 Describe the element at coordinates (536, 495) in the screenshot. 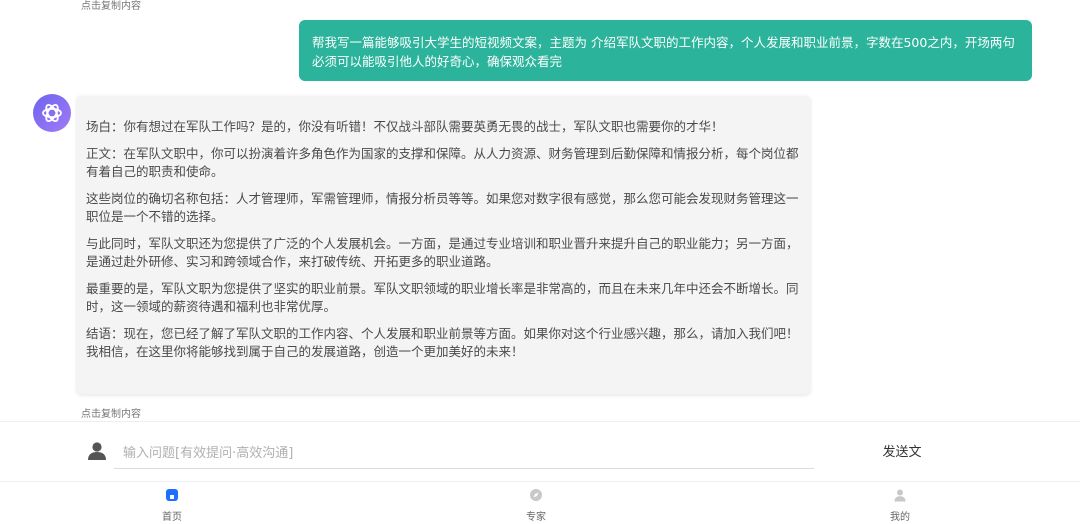

I see `compass-icon` at that location.